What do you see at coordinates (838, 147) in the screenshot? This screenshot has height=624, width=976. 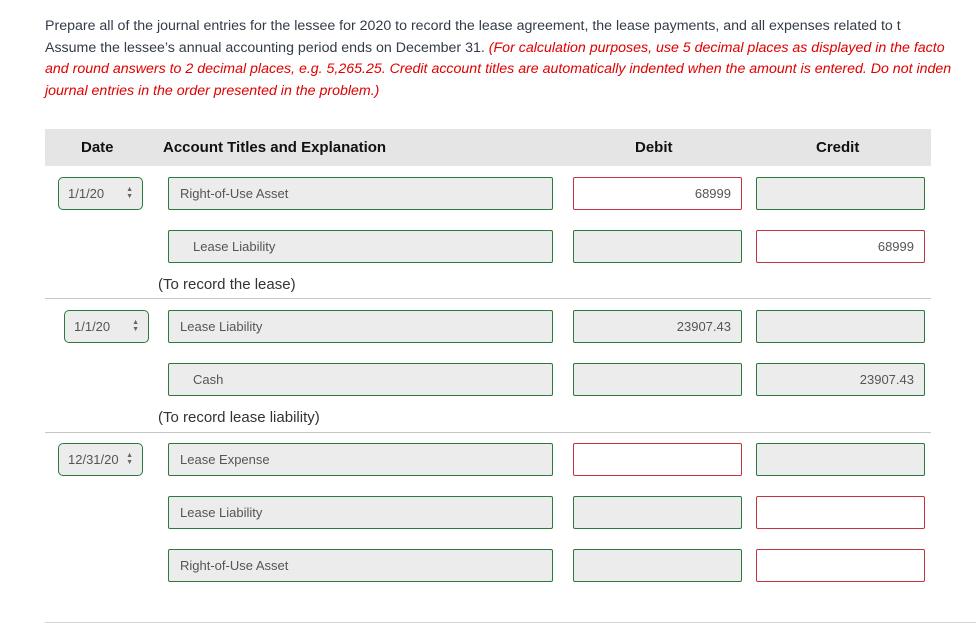 I see `header-credit: Credit` at bounding box center [838, 147].